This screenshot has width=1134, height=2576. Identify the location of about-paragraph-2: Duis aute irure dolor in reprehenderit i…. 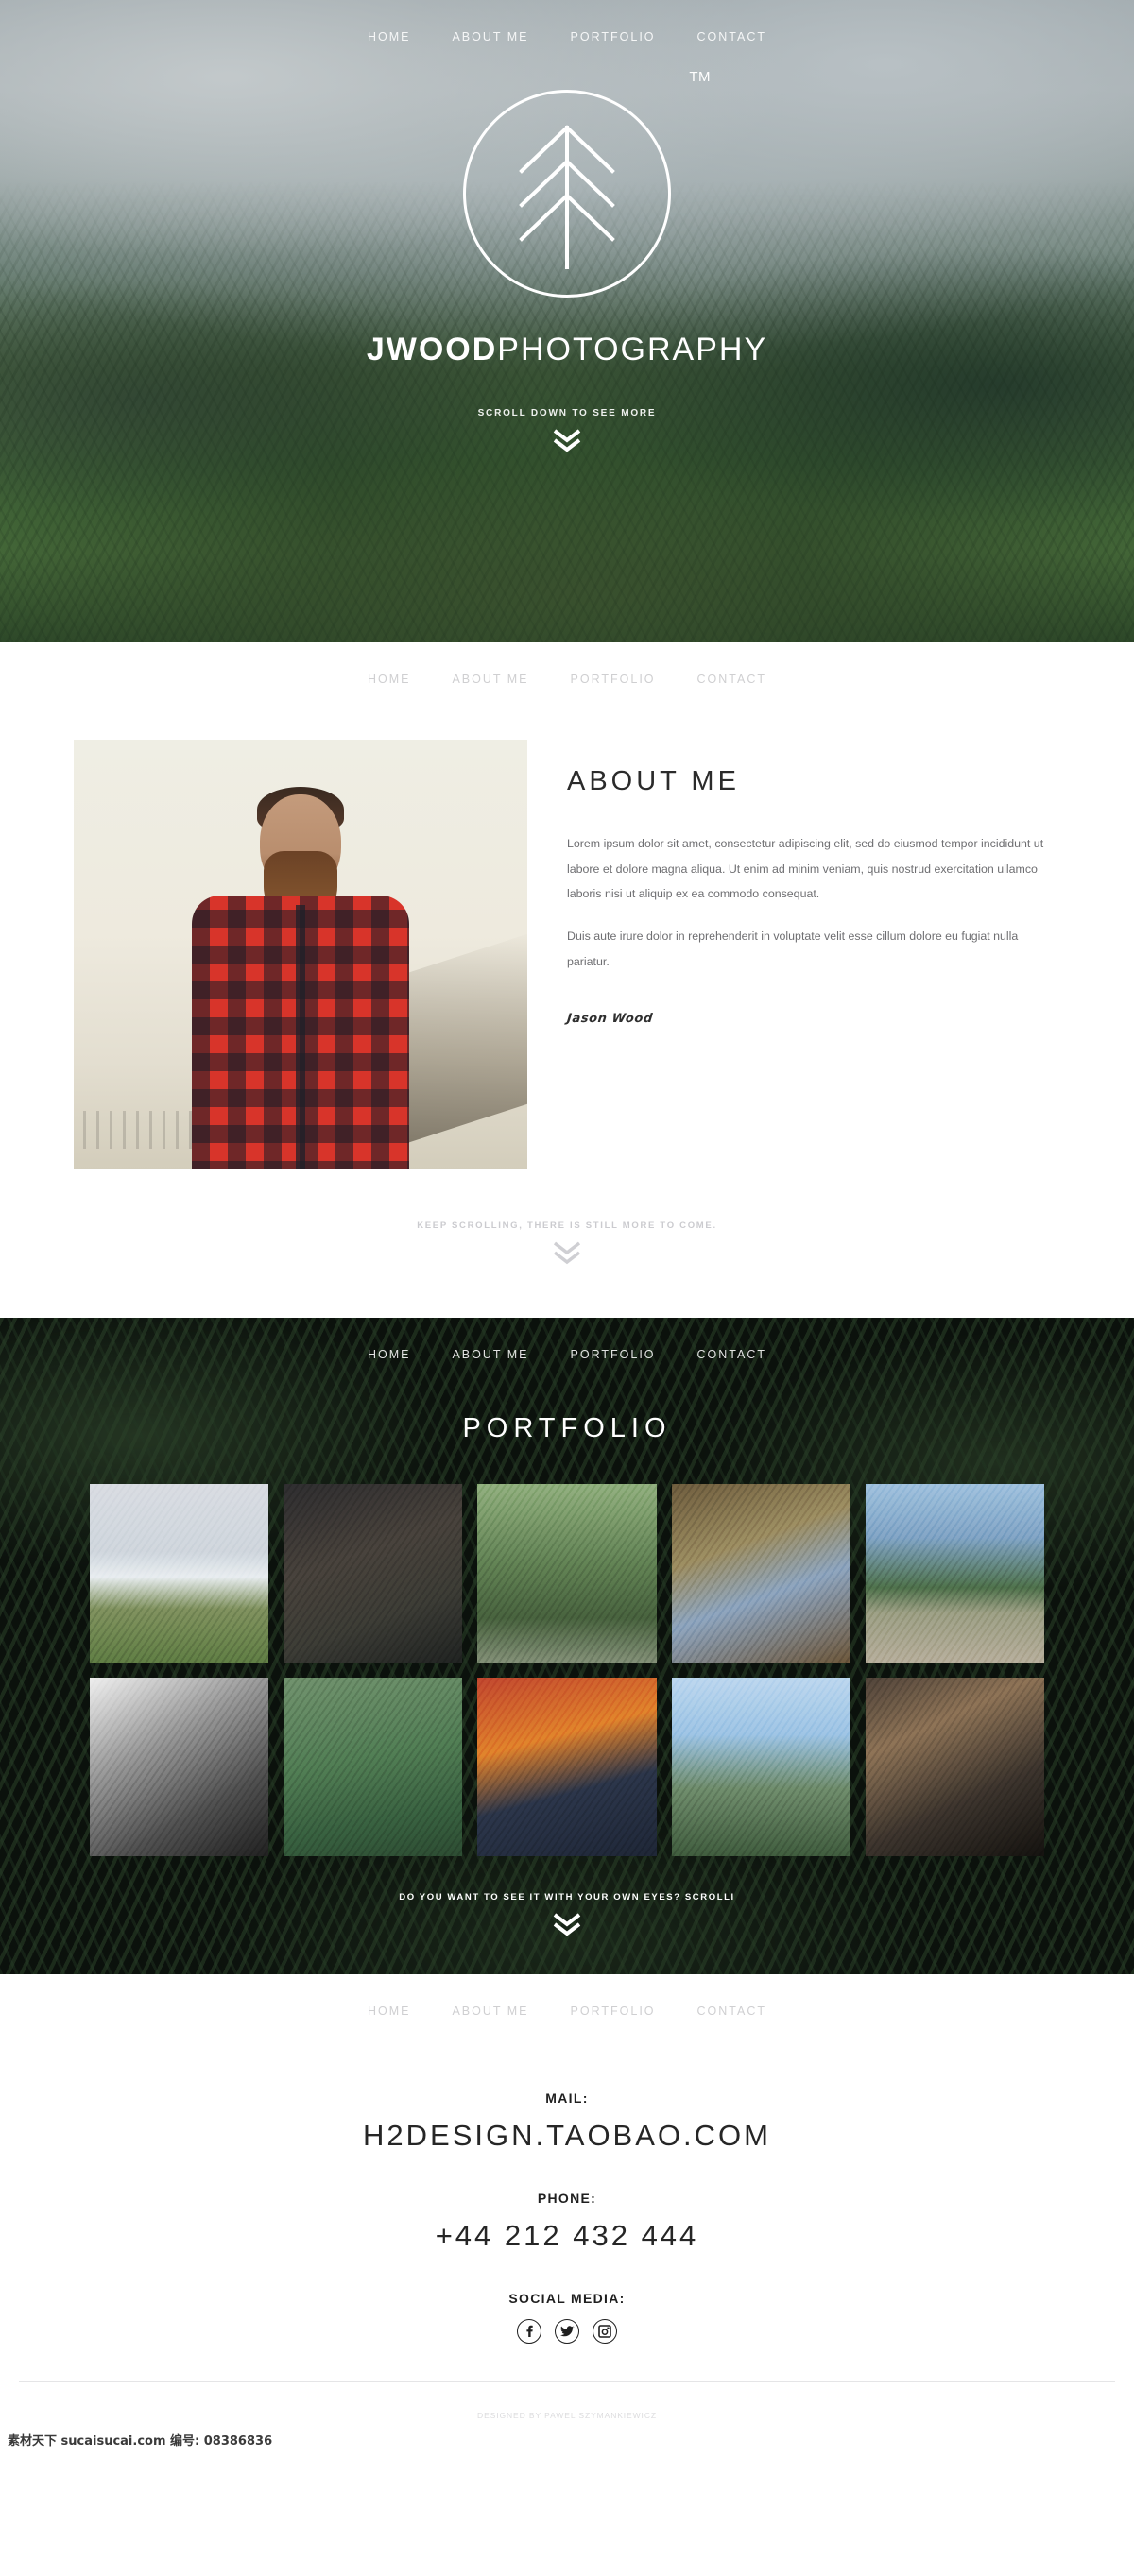
(793, 949).